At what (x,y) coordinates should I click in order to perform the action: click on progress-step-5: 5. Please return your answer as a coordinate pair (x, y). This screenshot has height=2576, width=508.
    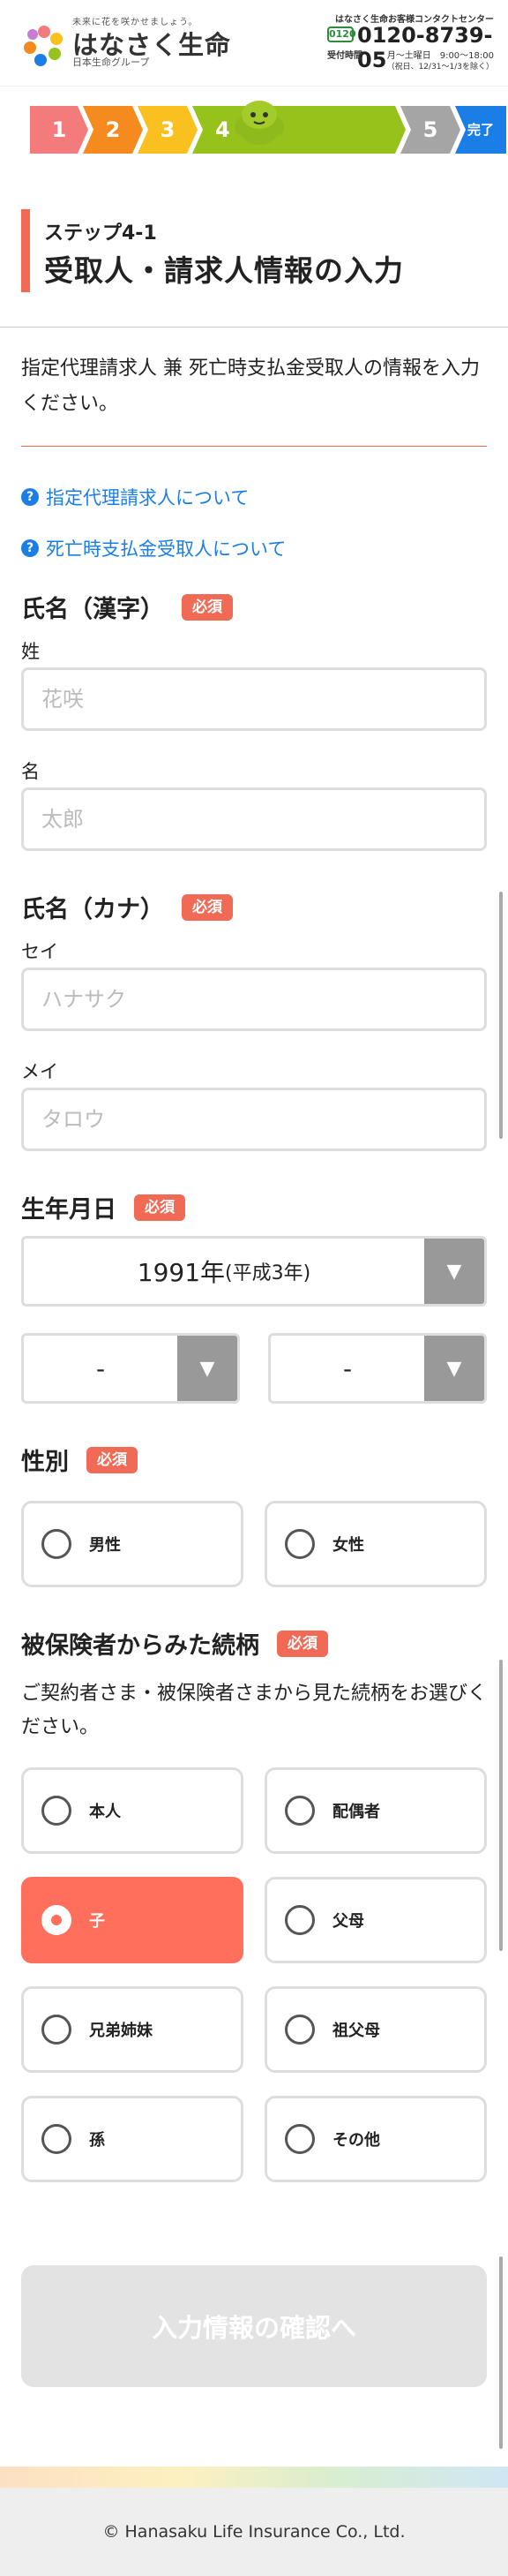
    Looking at the image, I should click on (430, 130).